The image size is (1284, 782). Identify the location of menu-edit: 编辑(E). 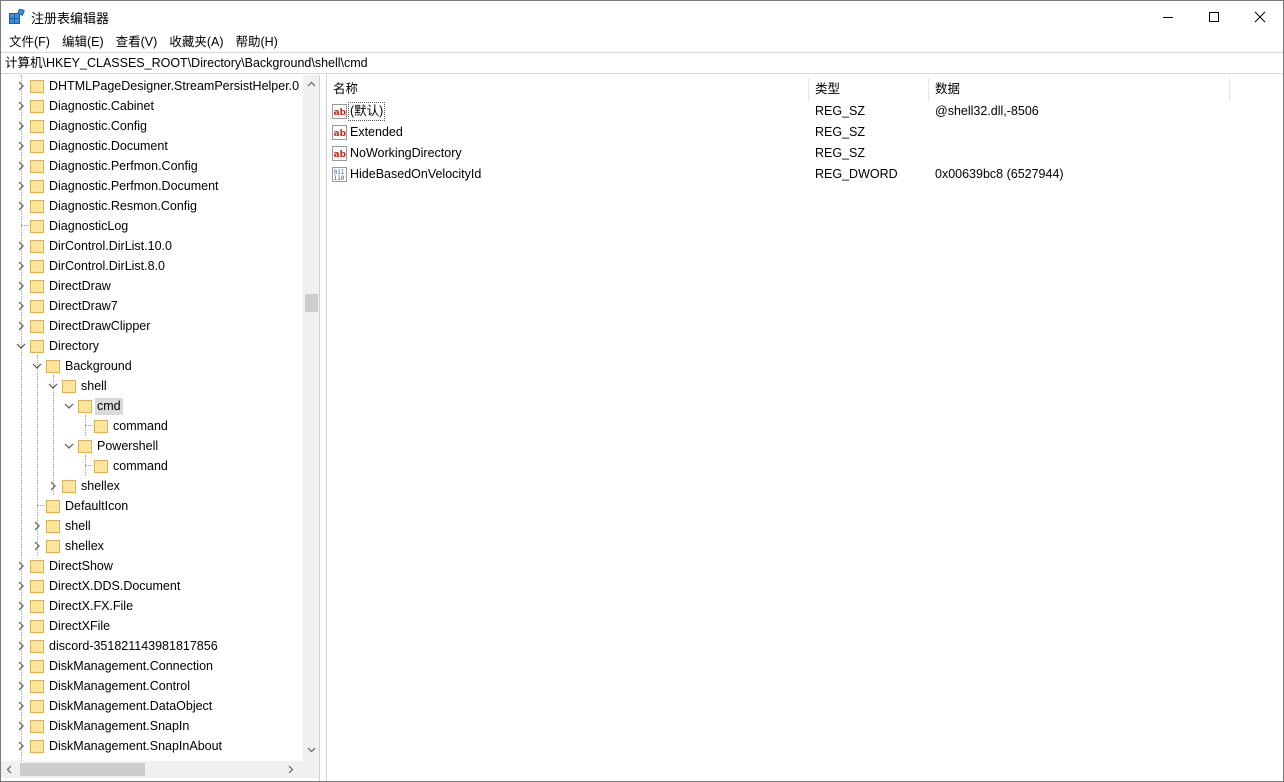
(83, 42).